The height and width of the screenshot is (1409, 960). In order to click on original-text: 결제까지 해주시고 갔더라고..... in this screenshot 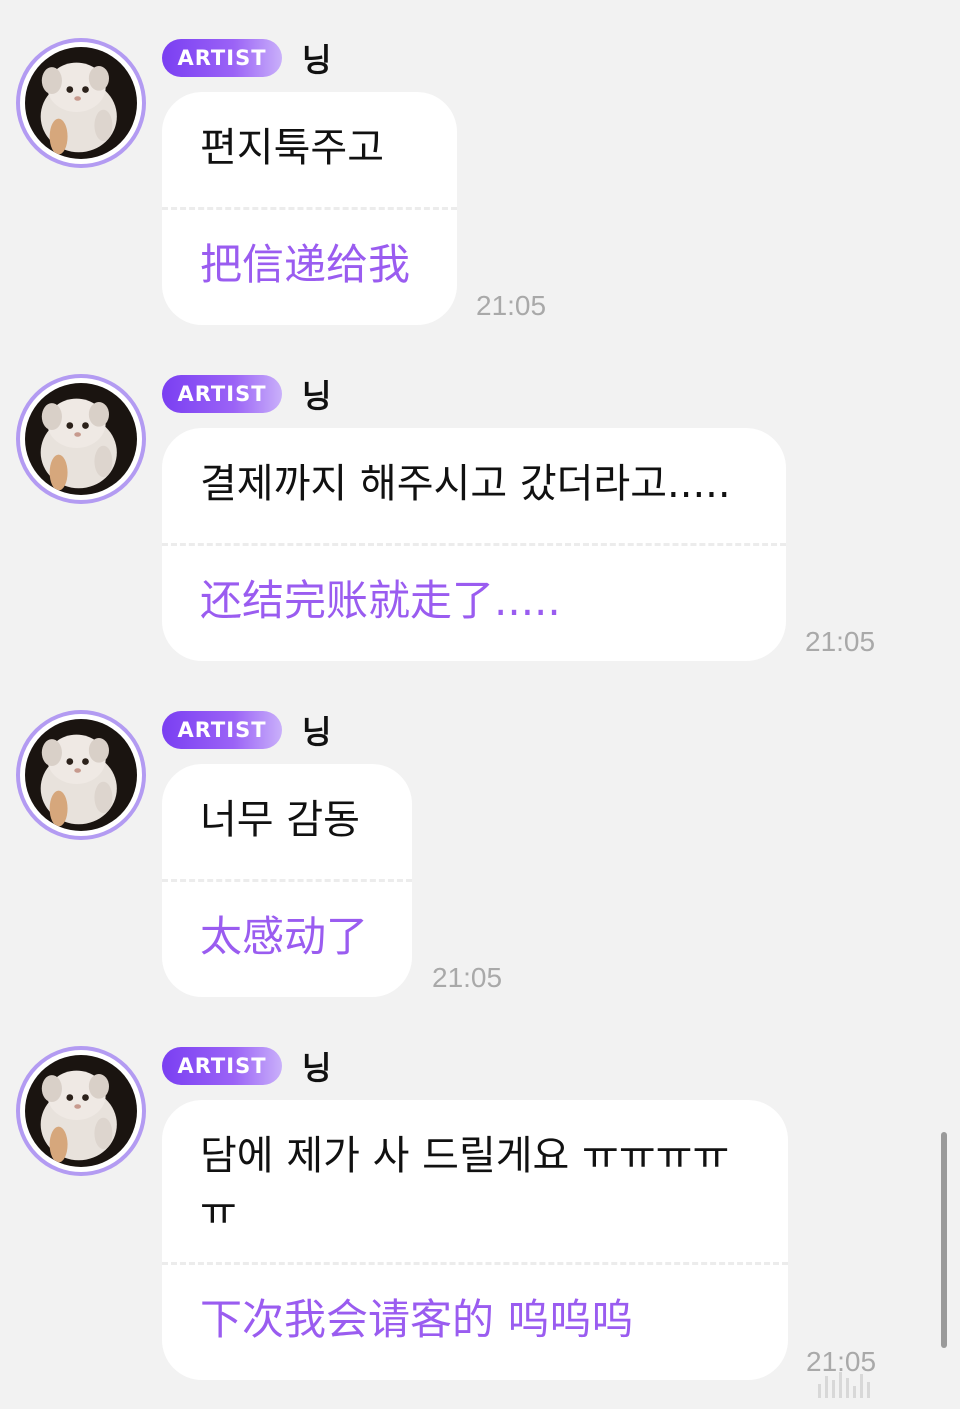, I will do `click(465, 484)`.